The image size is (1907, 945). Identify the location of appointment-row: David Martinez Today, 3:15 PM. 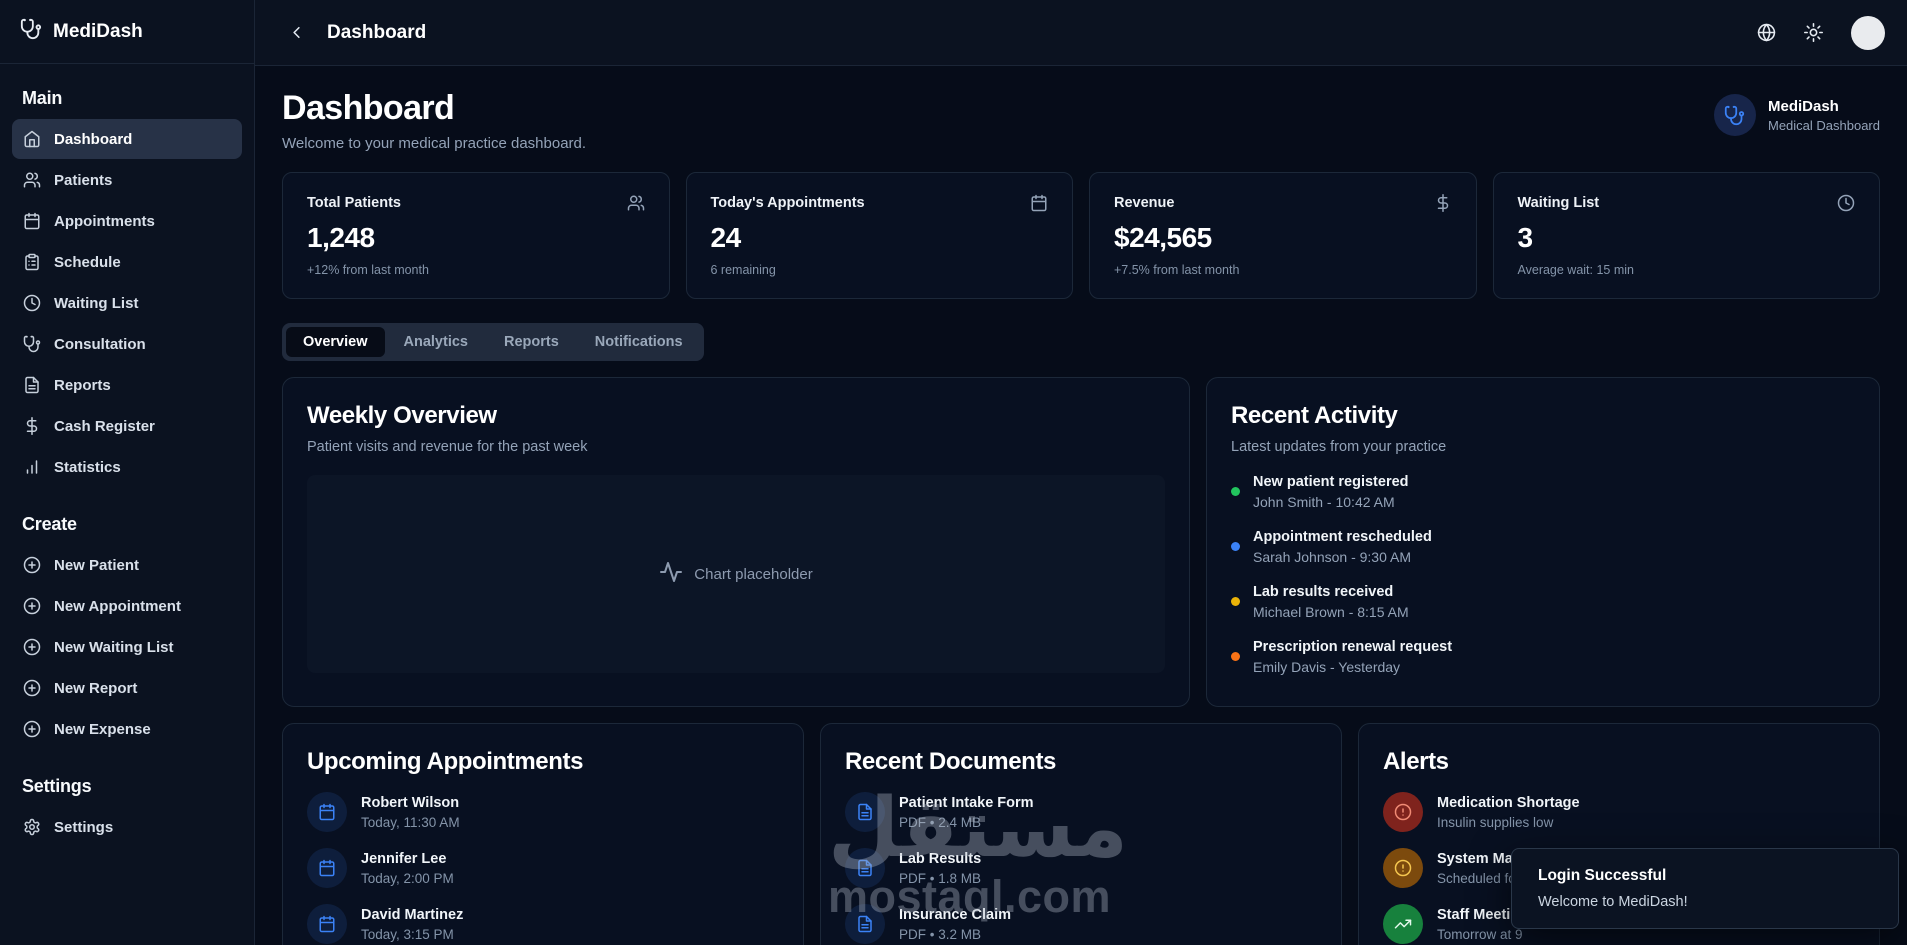
(543, 924).